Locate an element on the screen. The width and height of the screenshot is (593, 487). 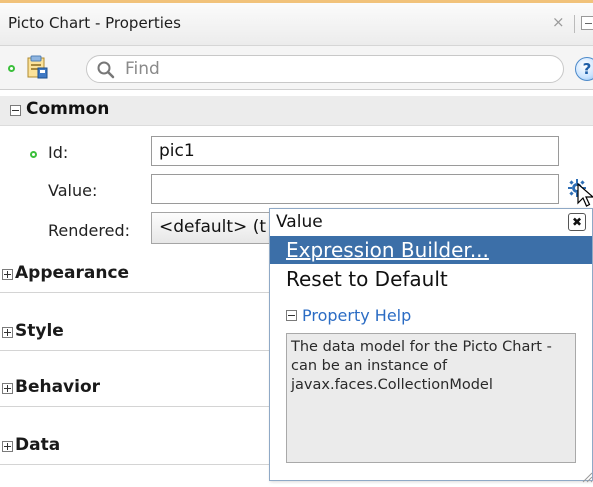
property-help-heading: Property Help is located at coordinates (357, 315).